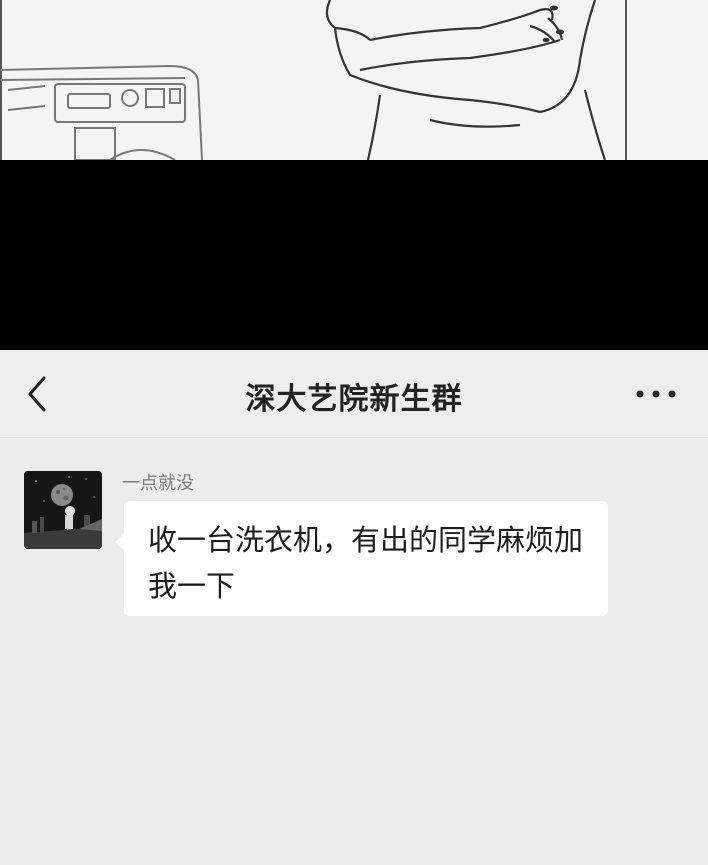  Describe the element at coordinates (366, 563) in the screenshot. I see `message-text: 收一台洗衣机，有出的同学麻烦加我一下` at that location.